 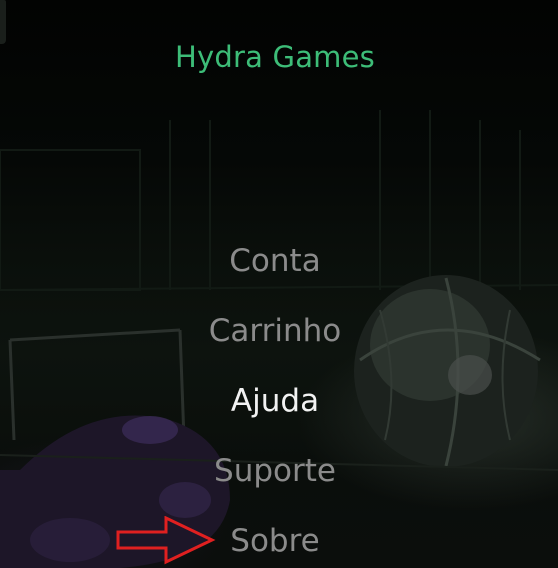 I want to click on menu-item-ajuda: Ajuda, so click(x=275, y=413).